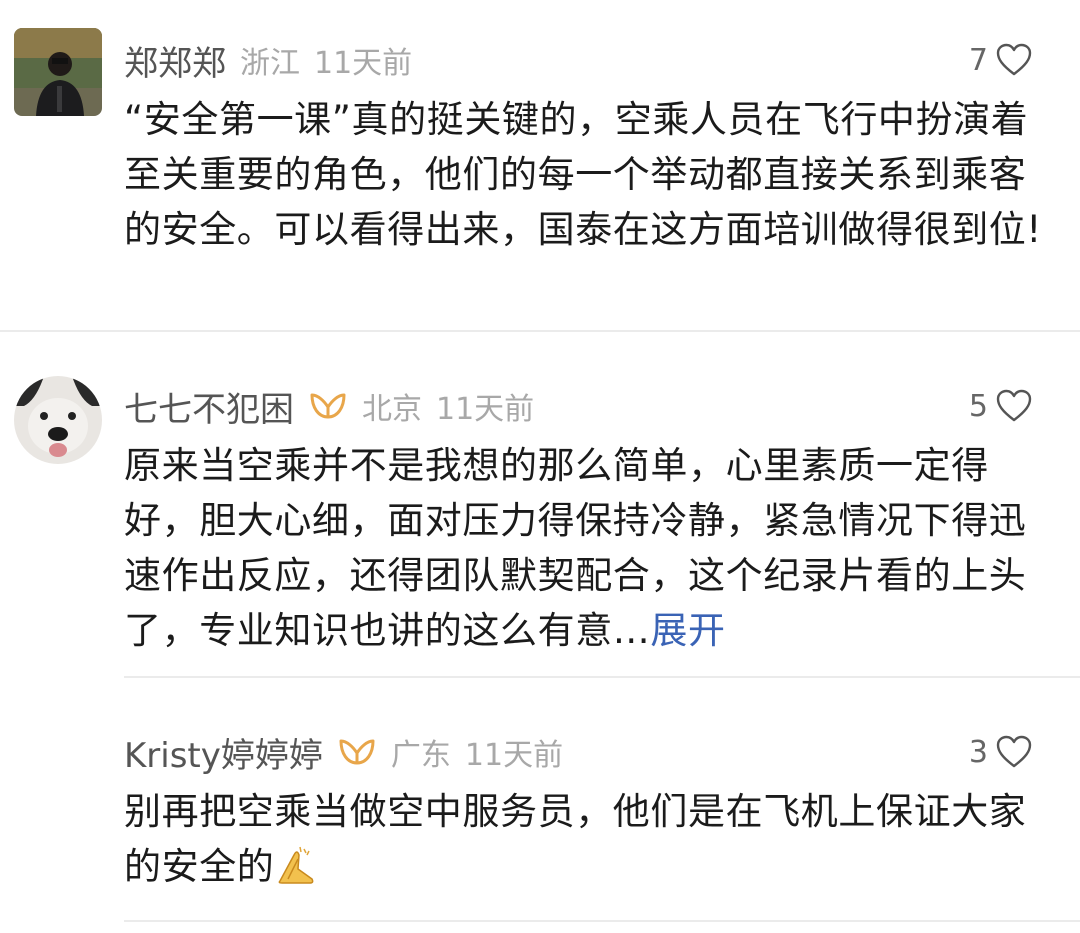  Describe the element at coordinates (578, 406) in the screenshot. I see `comment-header: 七七不犯困 北京 11天前 5` at that location.